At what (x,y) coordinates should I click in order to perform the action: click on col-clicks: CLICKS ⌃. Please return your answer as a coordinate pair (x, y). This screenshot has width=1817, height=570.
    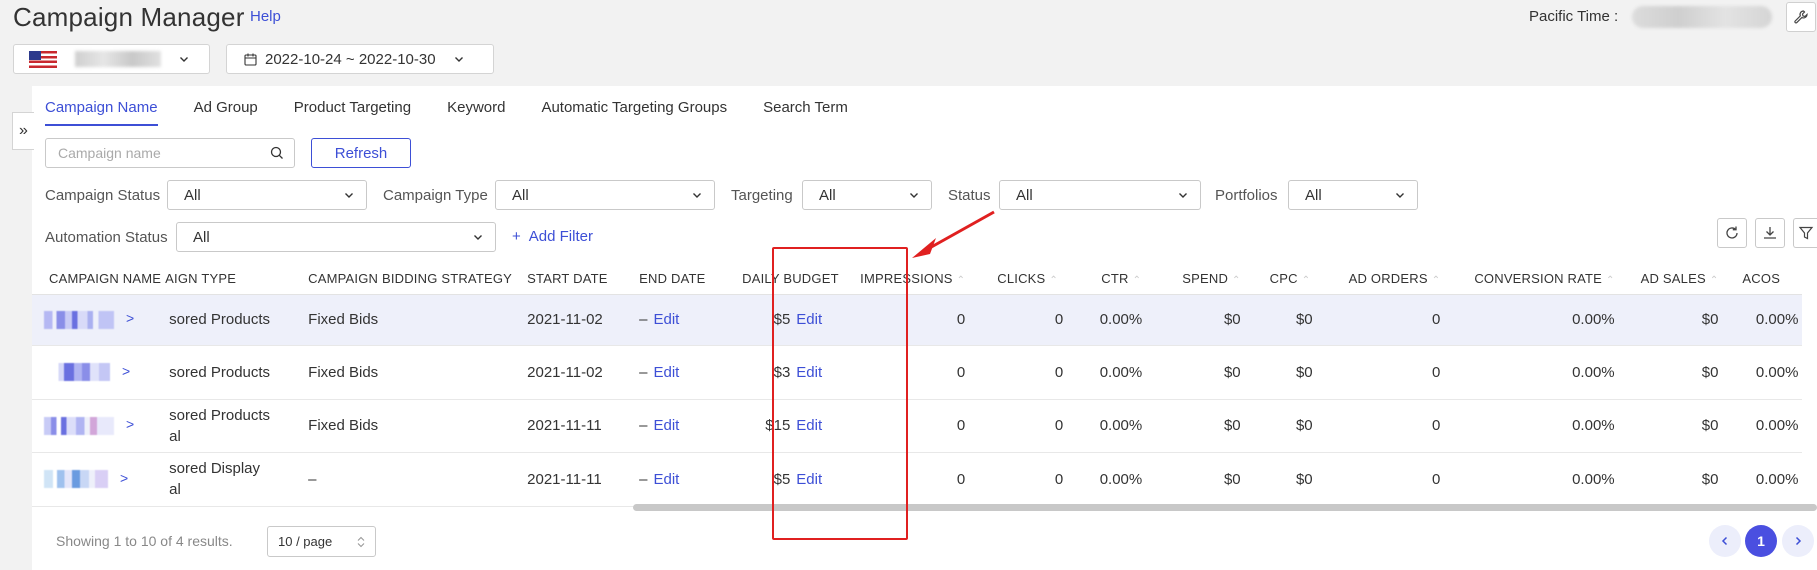
    Looking at the image, I should click on (1018, 279).